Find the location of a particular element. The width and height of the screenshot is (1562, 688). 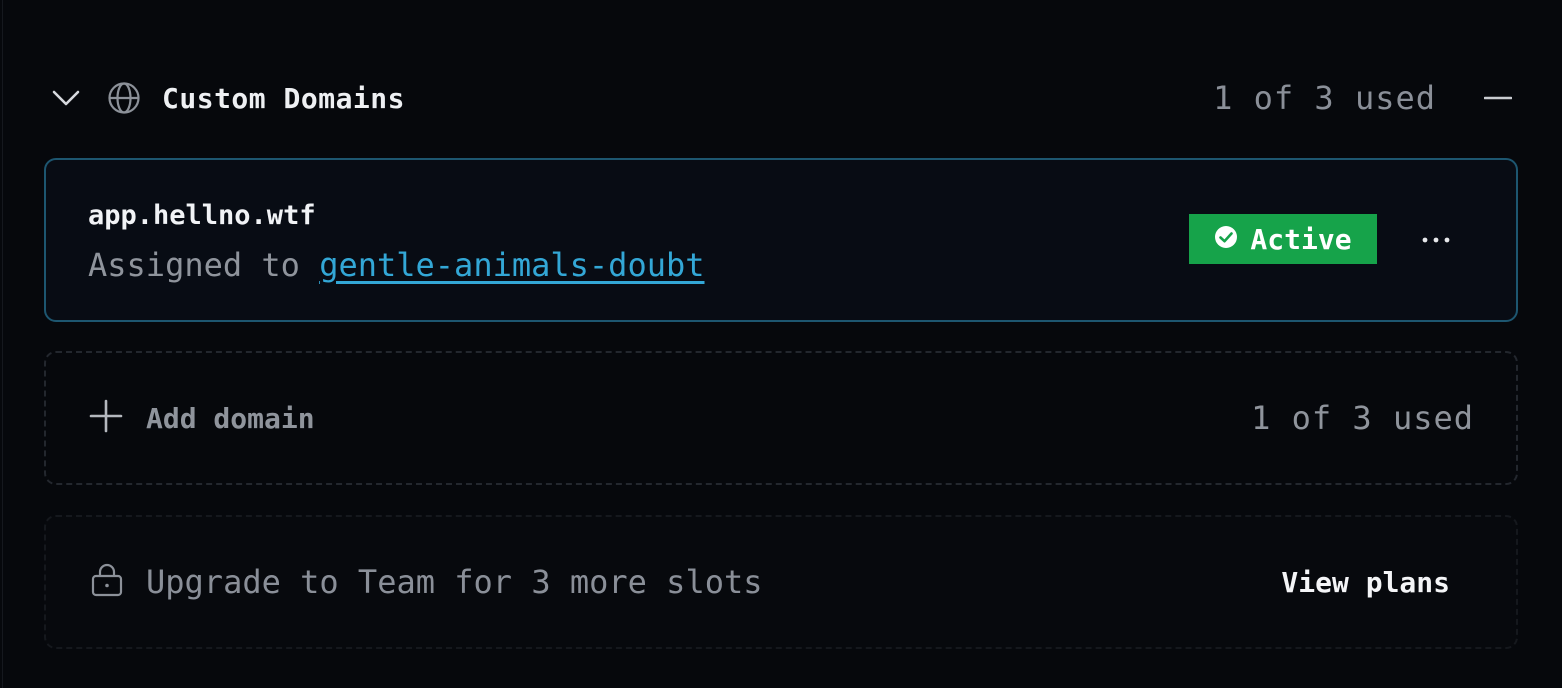

section-header: Custom Domains 1 of 3 used is located at coordinates (781, 98).